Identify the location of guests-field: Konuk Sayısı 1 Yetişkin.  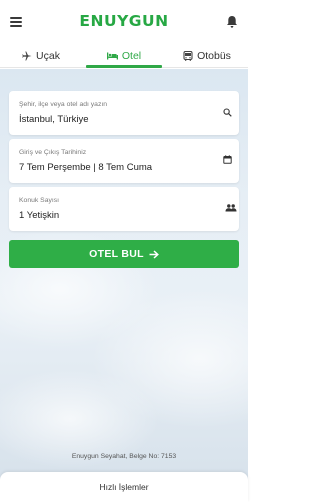
(124, 209).